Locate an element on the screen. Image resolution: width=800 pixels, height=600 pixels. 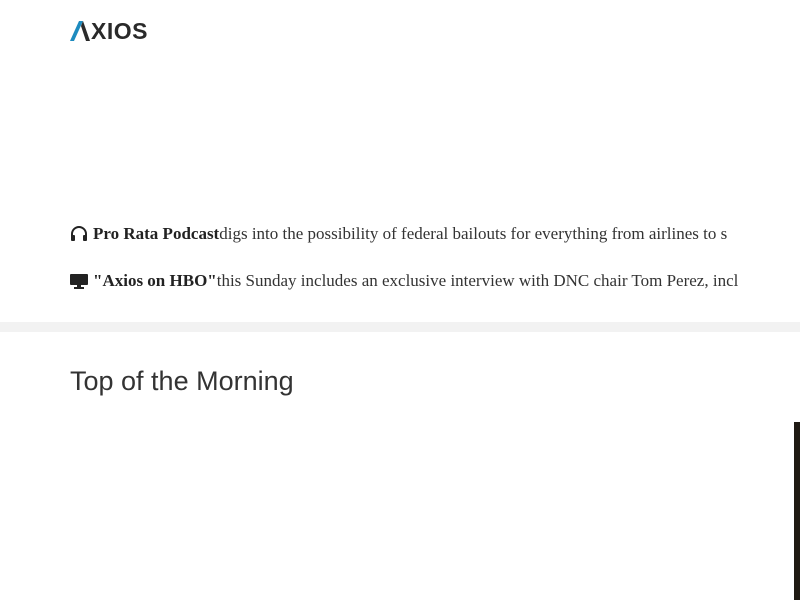
axios-on-hbo-link: "Axios on HBO" is located at coordinates (155, 281).